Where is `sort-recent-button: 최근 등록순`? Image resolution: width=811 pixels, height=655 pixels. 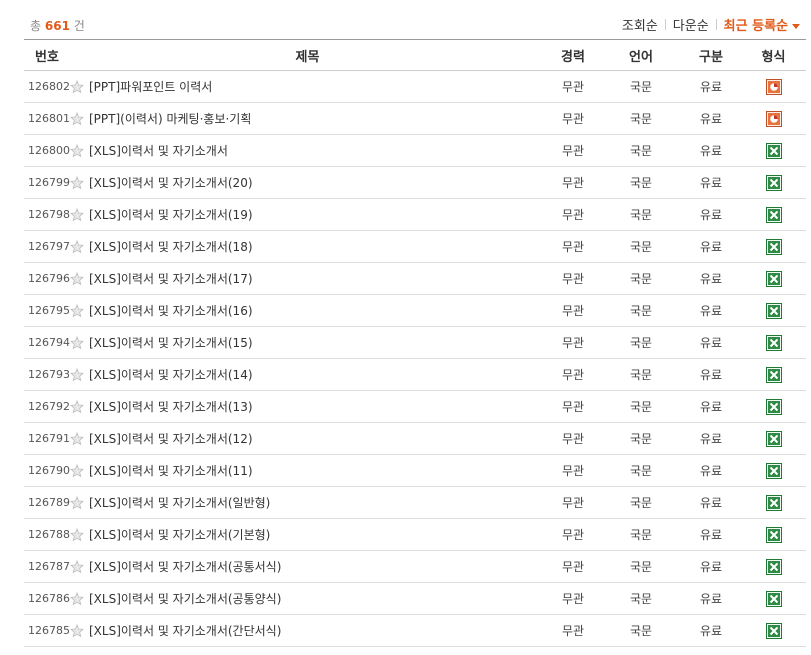
sort-recent-button: 최근 등록순 is located at coordinates (762, 24).